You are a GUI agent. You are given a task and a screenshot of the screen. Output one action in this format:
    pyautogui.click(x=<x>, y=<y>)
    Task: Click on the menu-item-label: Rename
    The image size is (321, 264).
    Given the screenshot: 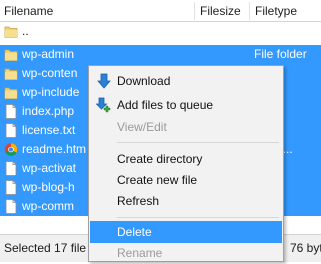 What is the action you would take?
    pyautogui.click(x=140, y=253)
    